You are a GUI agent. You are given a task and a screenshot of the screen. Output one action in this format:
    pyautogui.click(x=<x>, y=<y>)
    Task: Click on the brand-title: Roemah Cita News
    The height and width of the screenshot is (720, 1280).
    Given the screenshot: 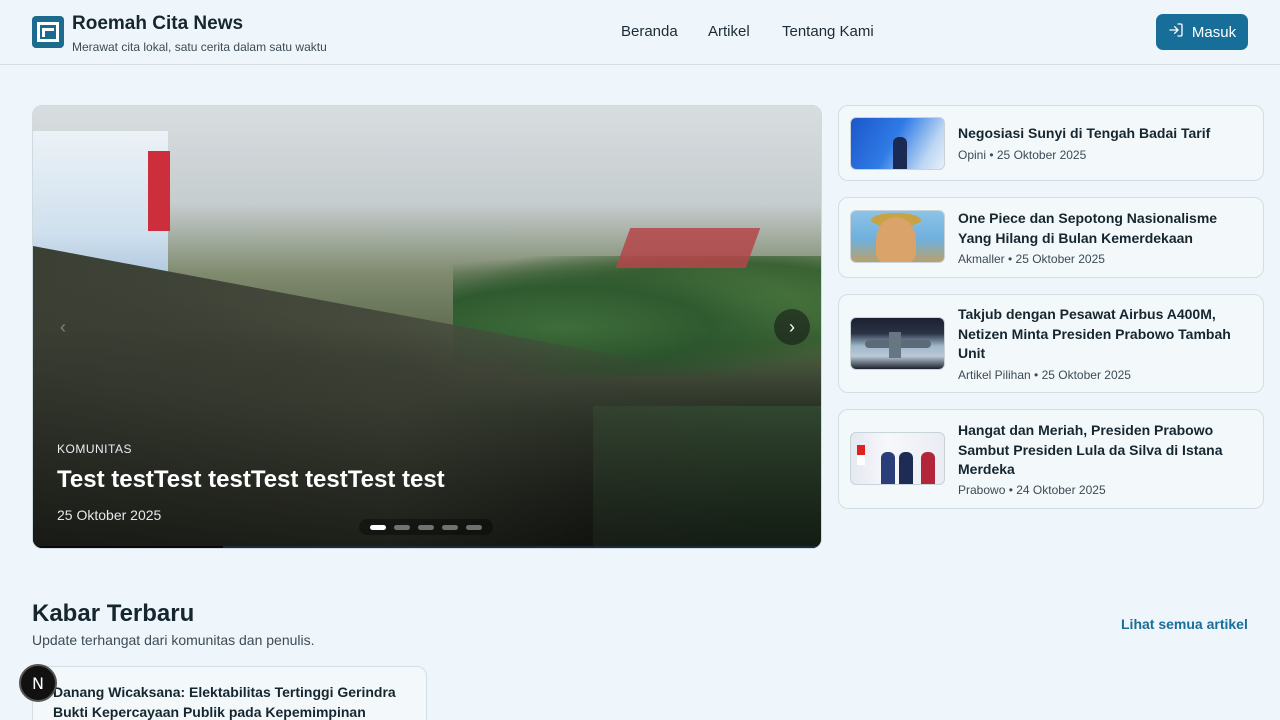 What is the action you would take?
    pyautogui.click(x=157, y=24)
    